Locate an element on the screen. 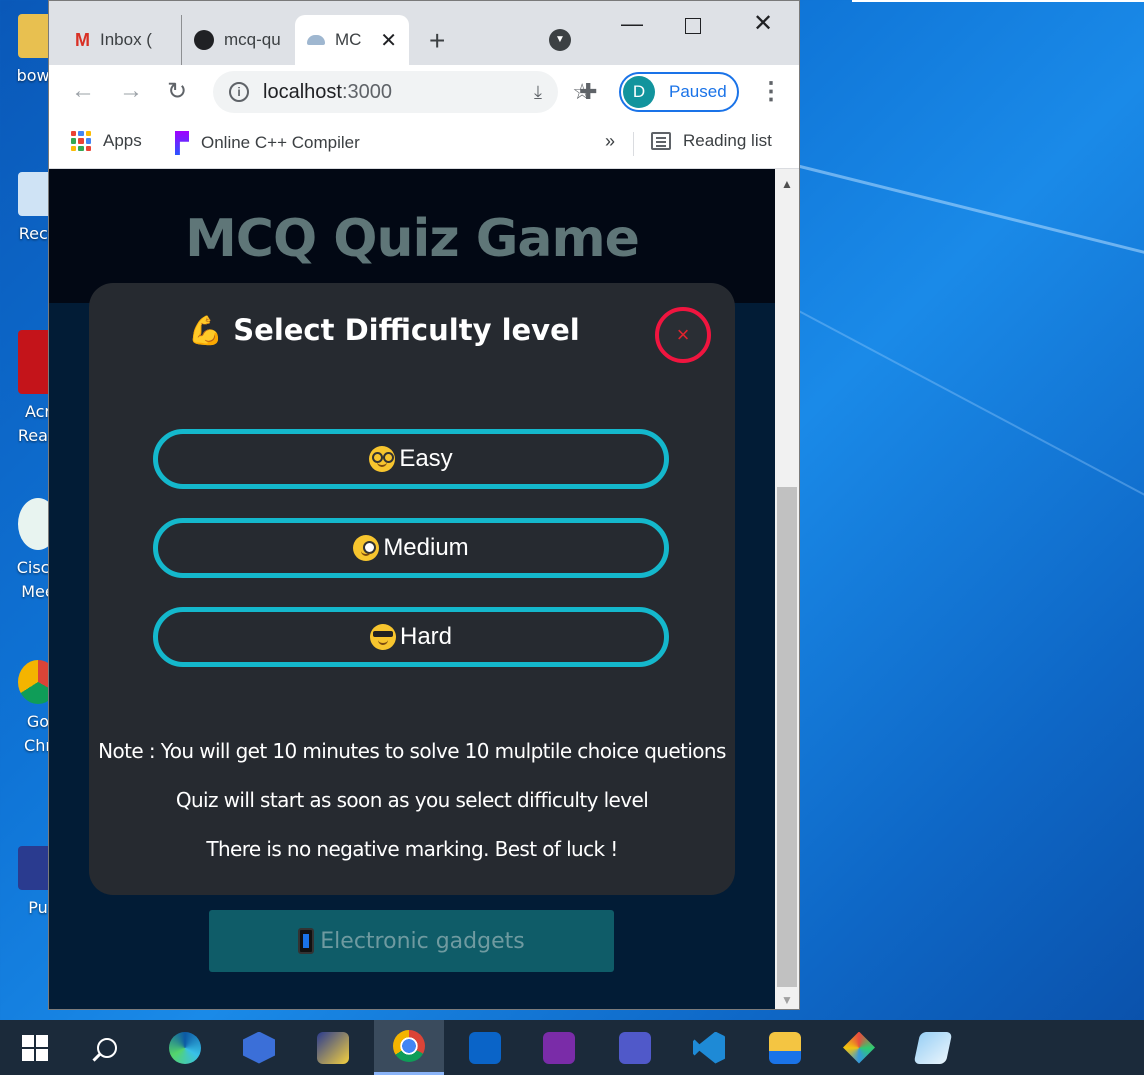  reading-list-icon is located at coordinates (661, 141).